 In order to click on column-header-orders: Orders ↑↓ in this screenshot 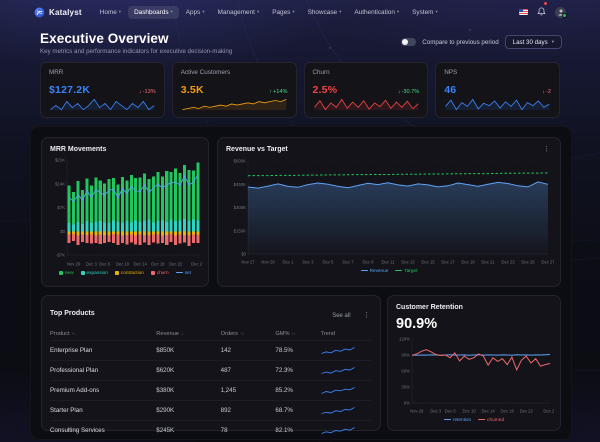, I will do `click(248, 334)`.